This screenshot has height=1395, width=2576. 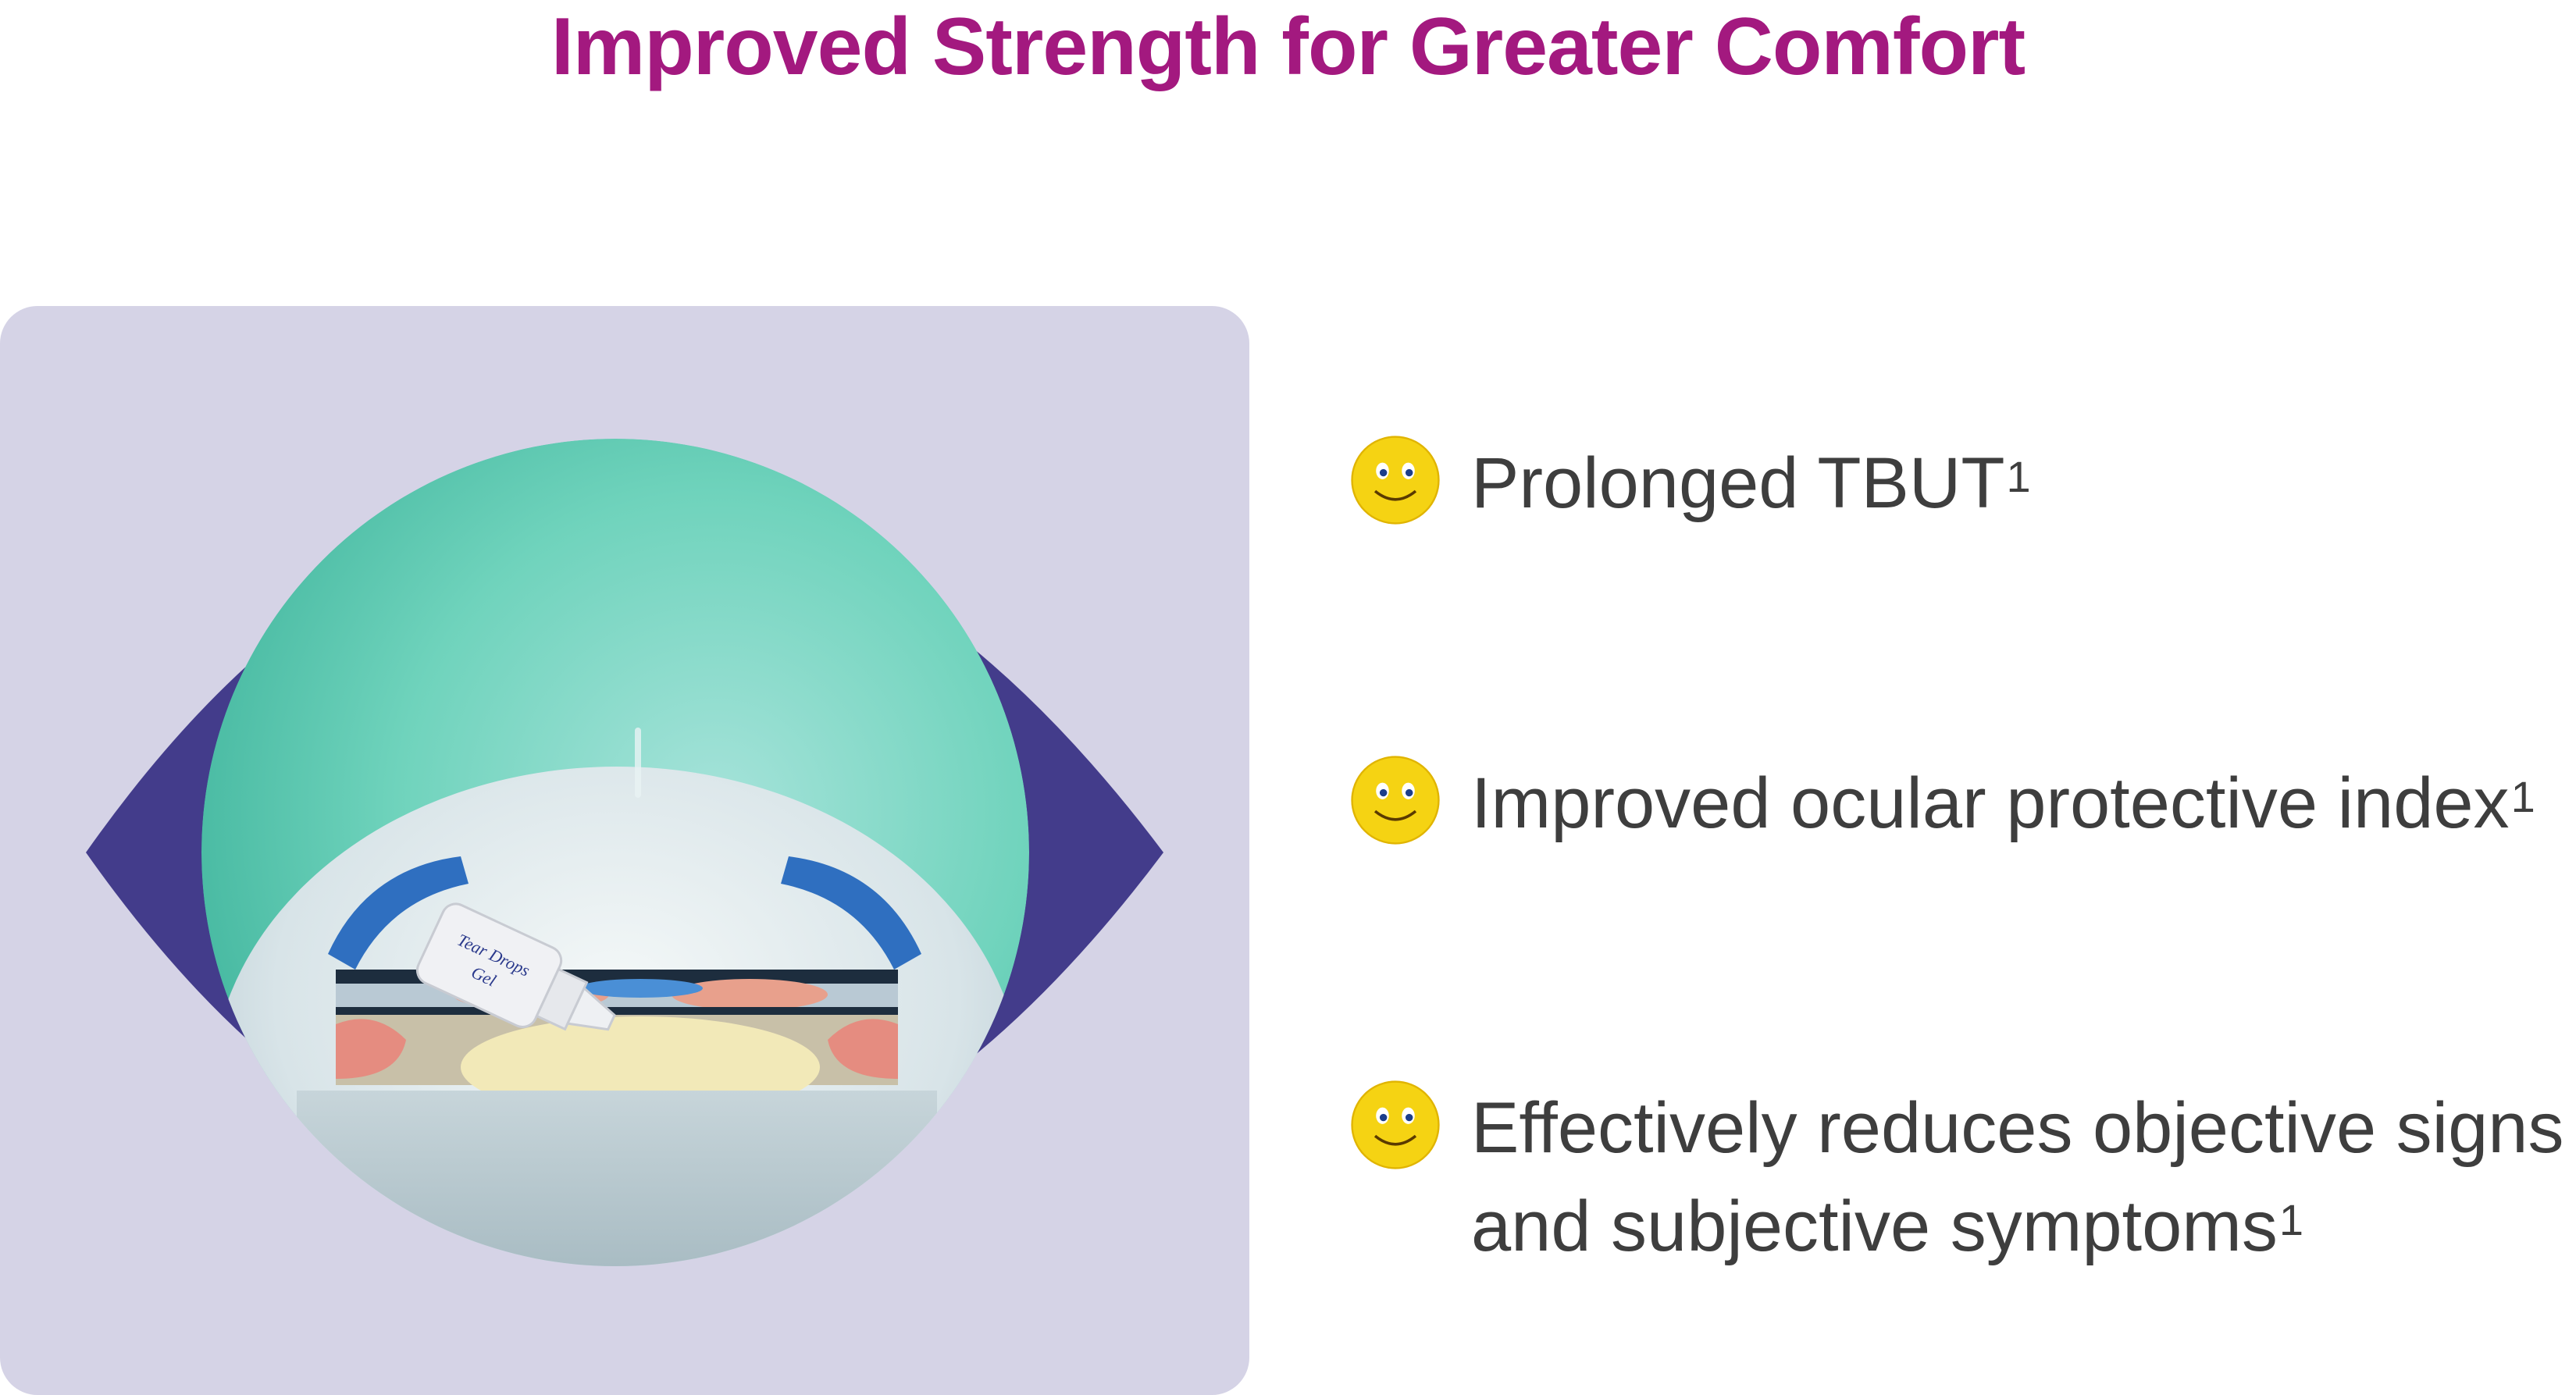 I want to click on benefit-item: Improved ocular protective index1, so click(x=1942, y=803).